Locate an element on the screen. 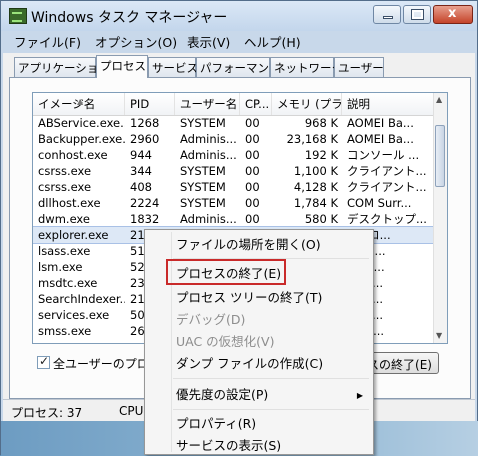 The height and width of the screenshot is (456, 478). menu-item-create-dump-file: ダンプ ファイルの作成(C) is located at coordinates (249, 364).